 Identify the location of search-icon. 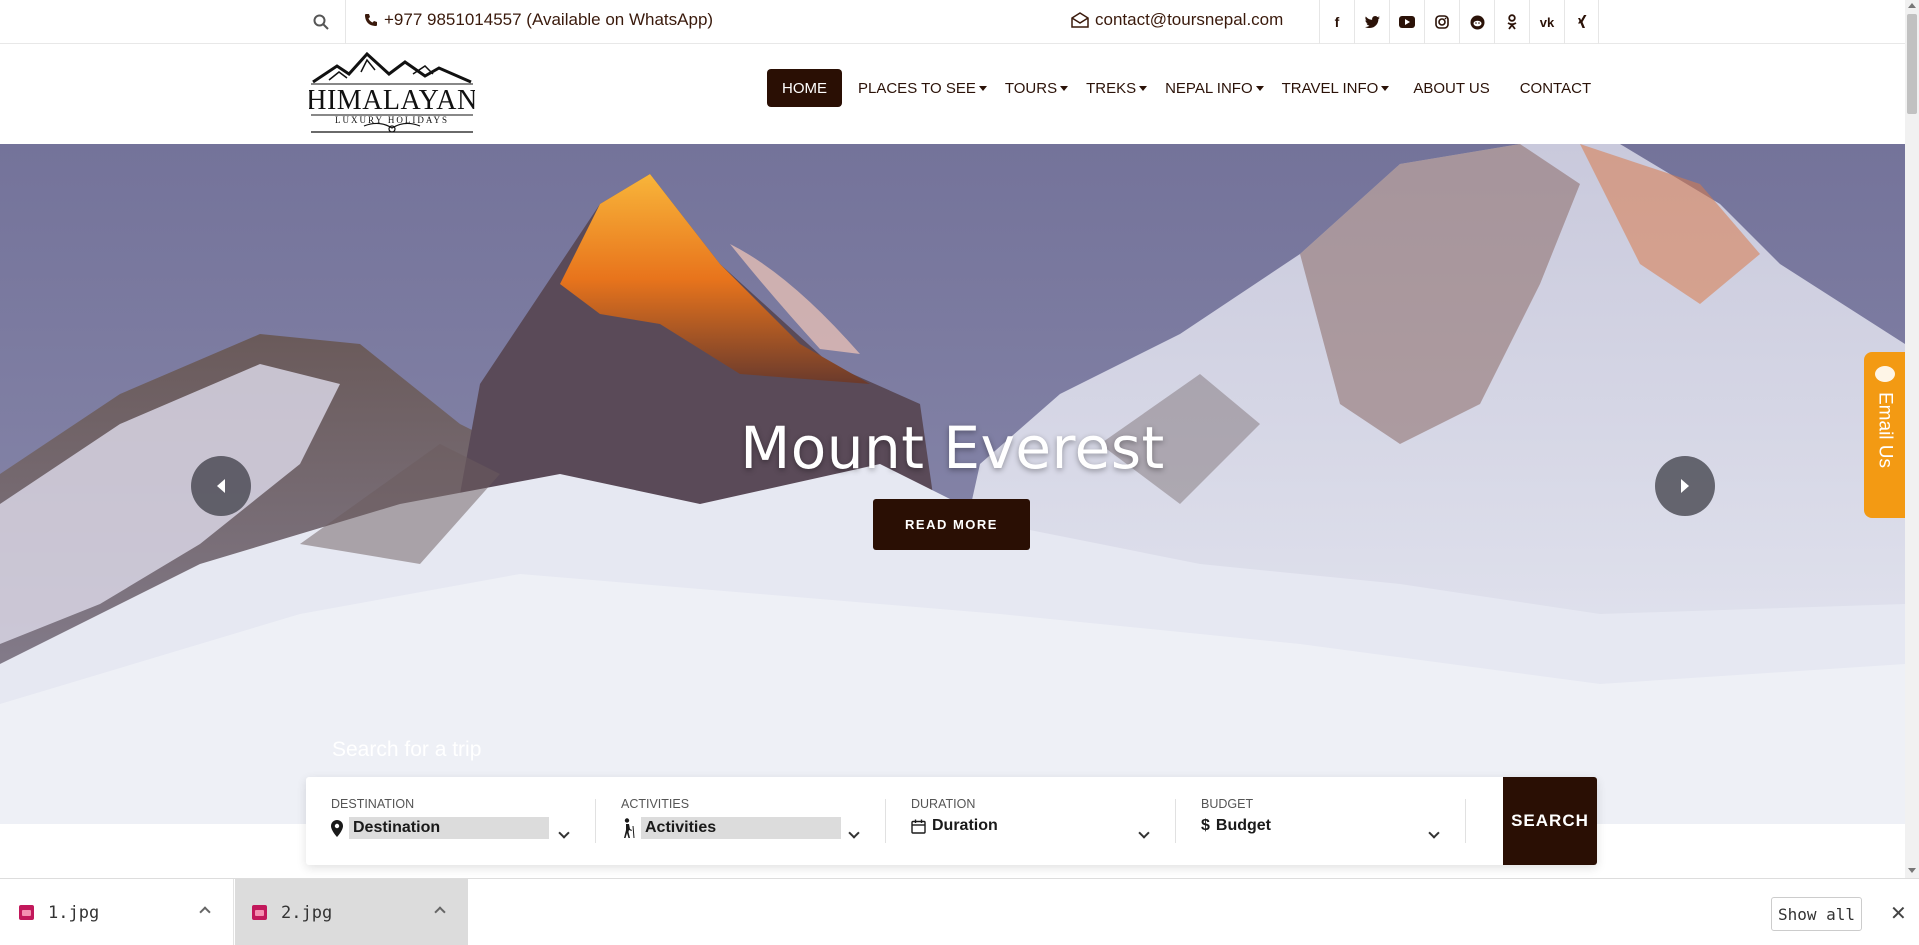
(321, 22).